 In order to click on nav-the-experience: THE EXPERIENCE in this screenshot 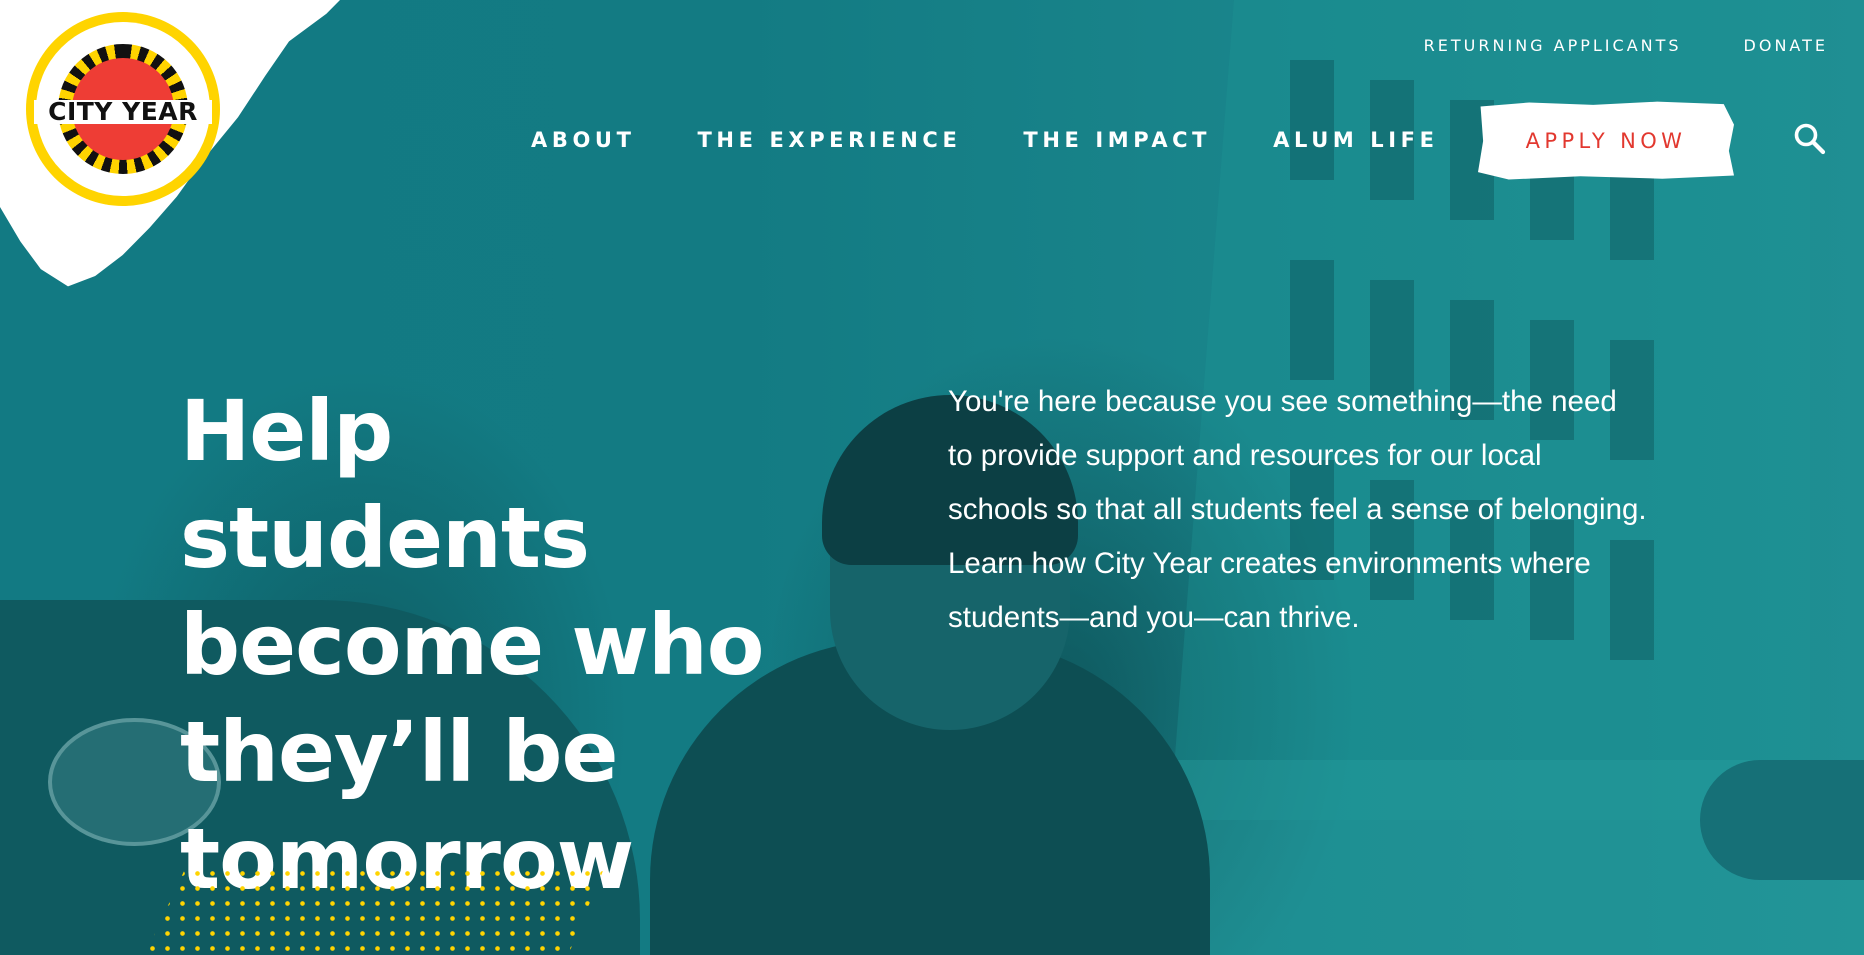, I will do `click(830, 140)`.